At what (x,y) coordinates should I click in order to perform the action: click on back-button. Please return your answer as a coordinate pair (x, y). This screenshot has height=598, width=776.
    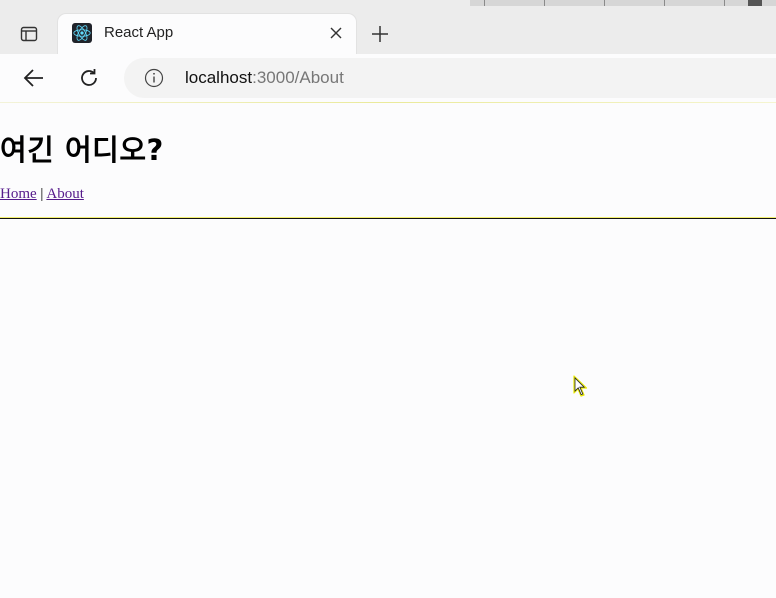
    Looking at the image, I should click on (34, 78).